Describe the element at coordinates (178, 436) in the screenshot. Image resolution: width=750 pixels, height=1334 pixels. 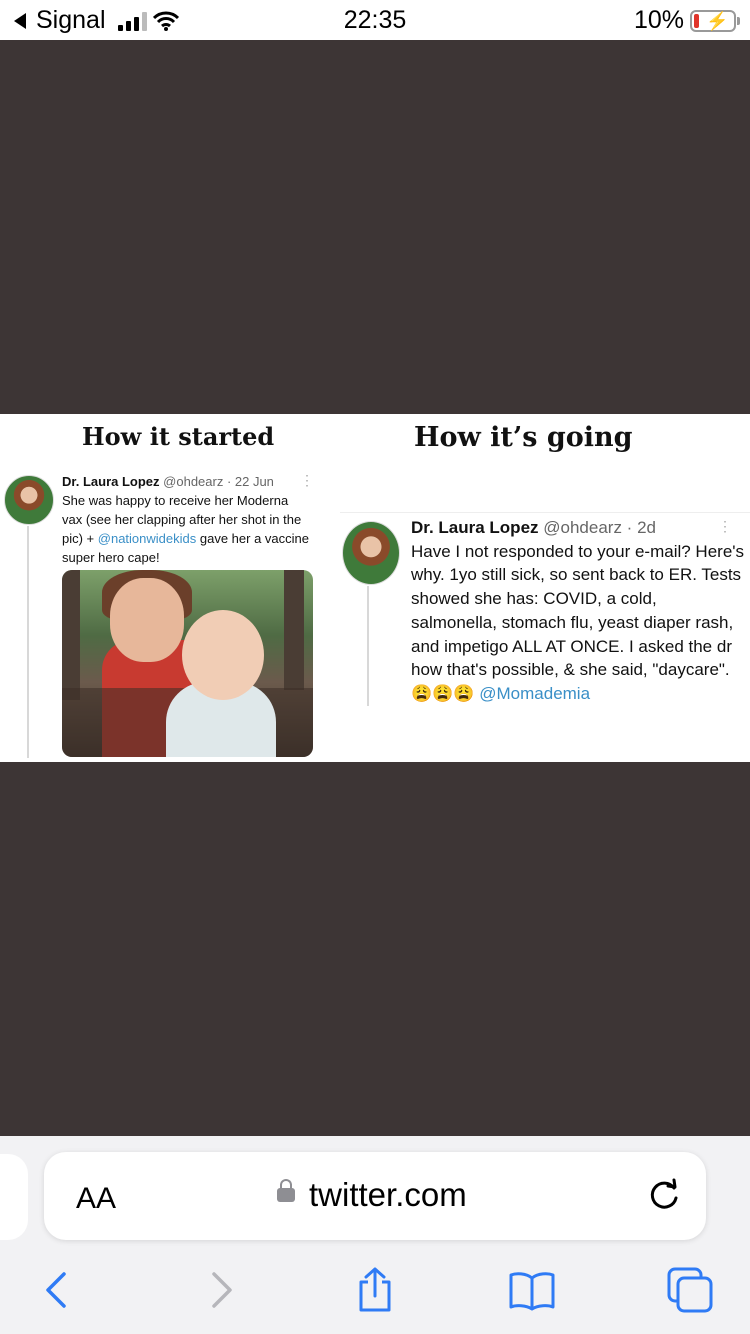
I see `how-it-started-heading: How it started` at that location.